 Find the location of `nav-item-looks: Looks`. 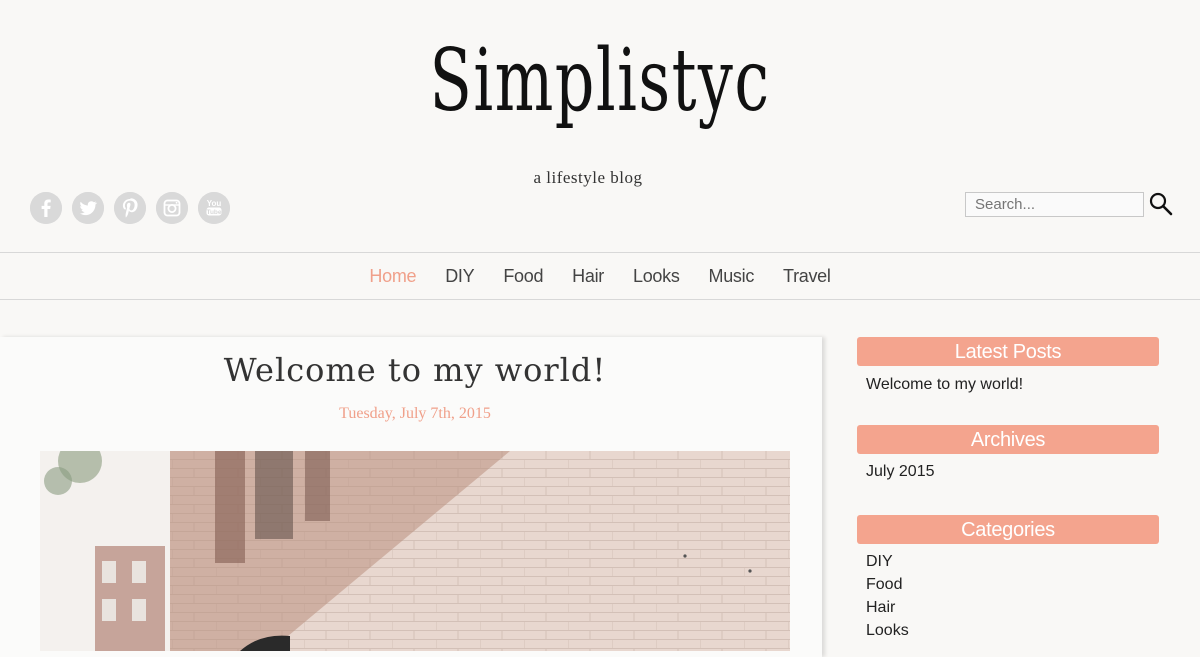

nav-item-looks: Looks is located at coordinates (656, 276).